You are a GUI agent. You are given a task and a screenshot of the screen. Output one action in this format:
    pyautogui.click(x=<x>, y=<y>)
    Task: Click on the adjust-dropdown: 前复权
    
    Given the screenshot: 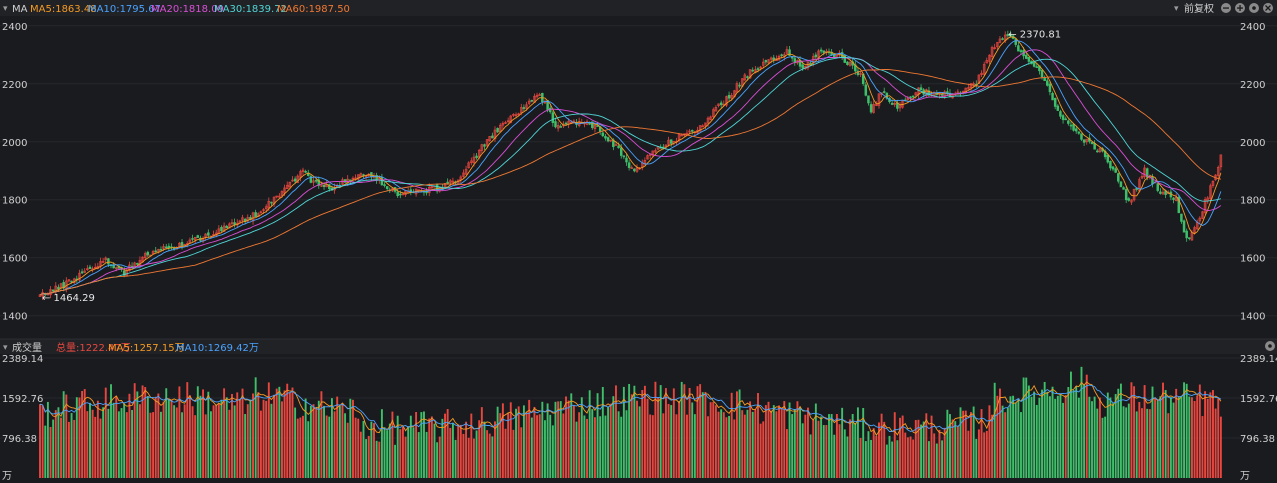 What is the action you would take?
    pyautogui.click(x=1199, y=8)
    